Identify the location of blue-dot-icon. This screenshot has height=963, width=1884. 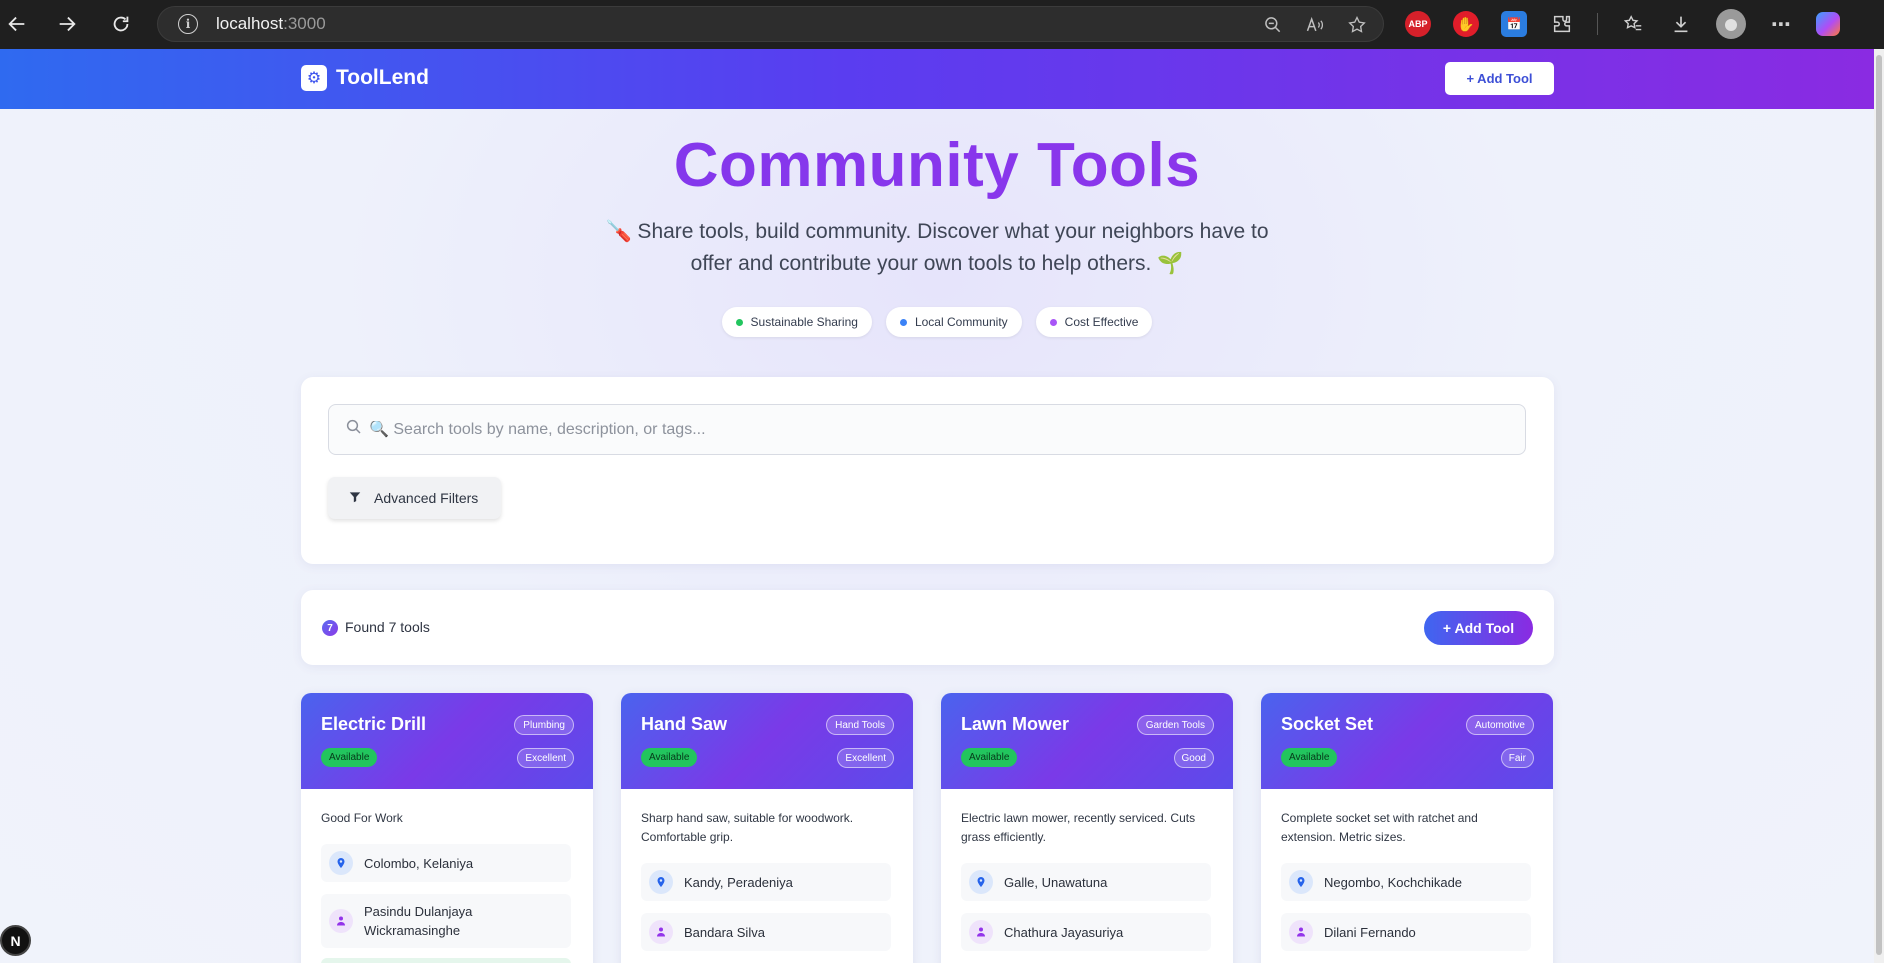
(903, 322).